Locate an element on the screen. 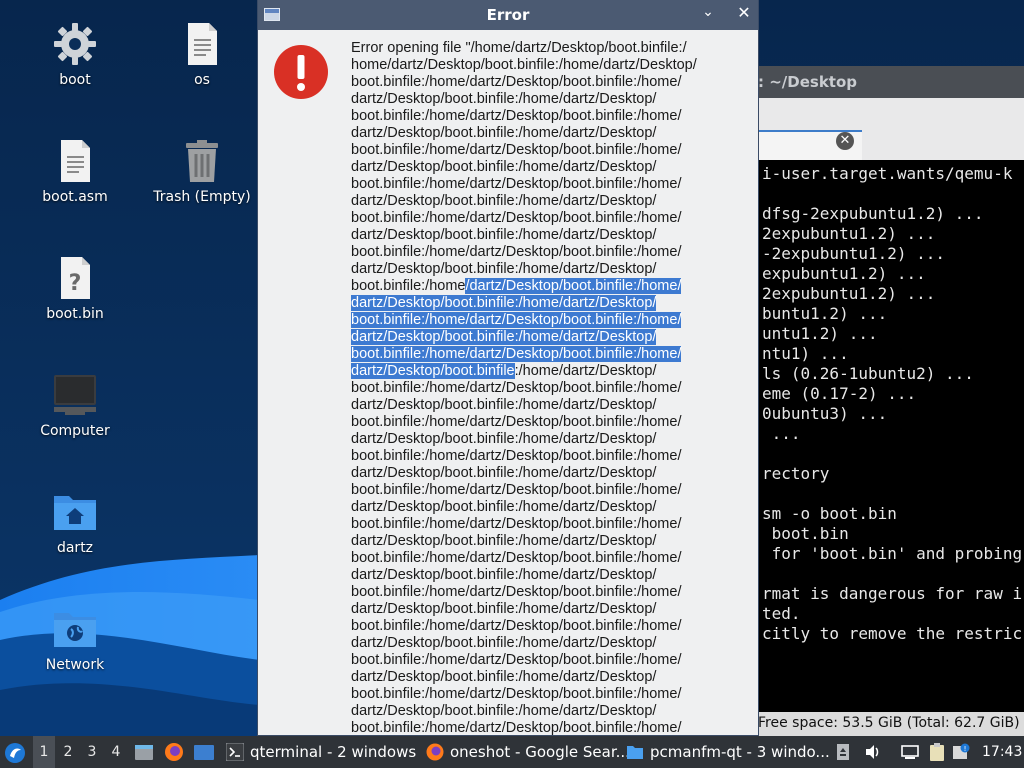 This screenshot has width=1024, height=768. desktop-icon-dartz: dartz is located at coordinates (75, 522).